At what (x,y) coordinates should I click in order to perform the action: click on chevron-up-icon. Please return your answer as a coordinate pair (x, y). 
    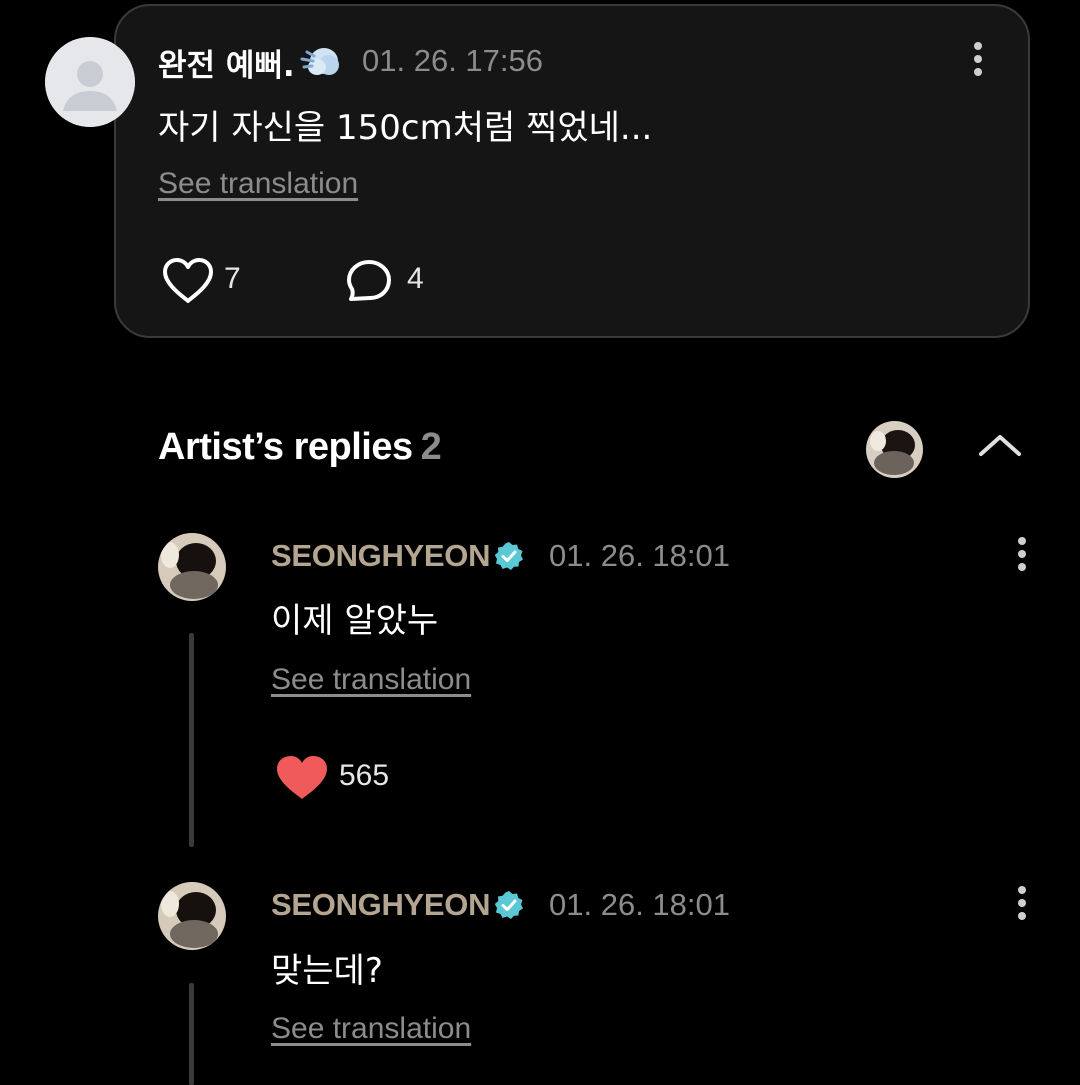
    Looking at the image, I should click on (1000, 445).